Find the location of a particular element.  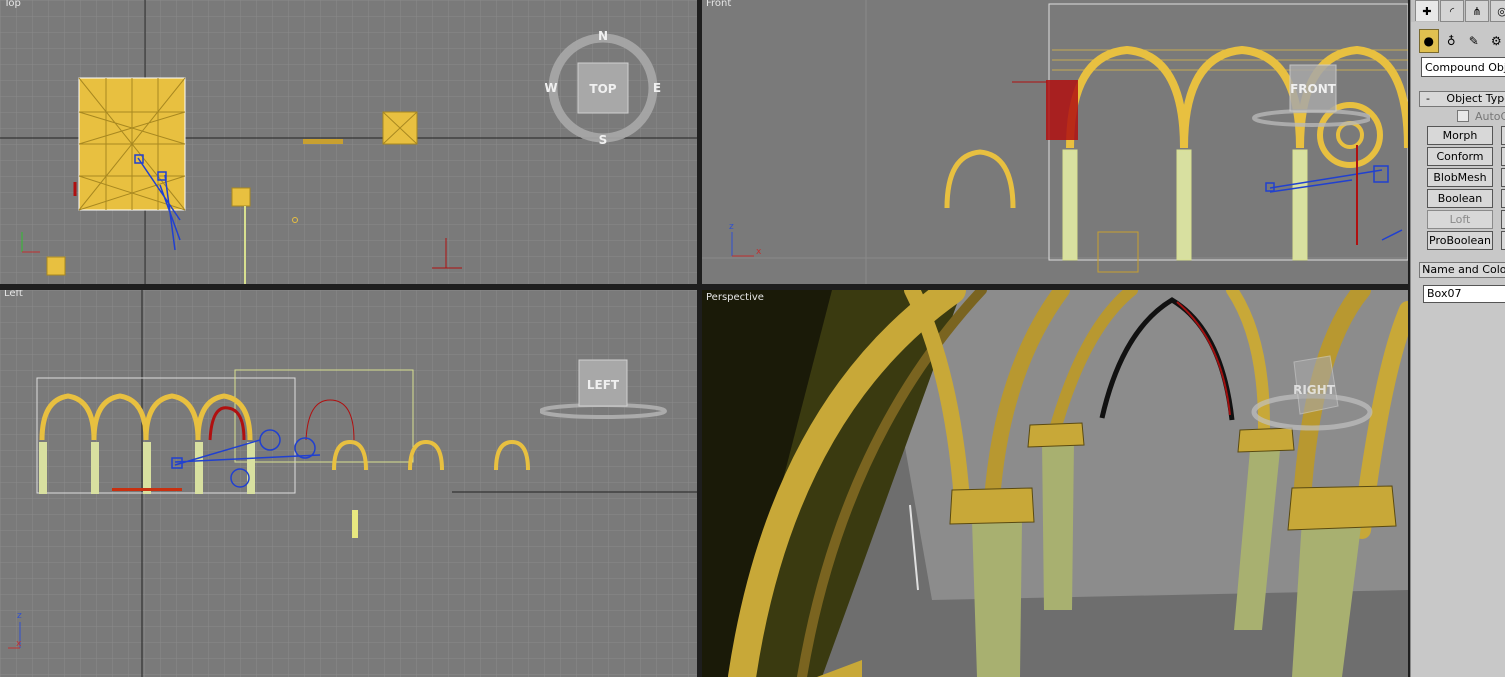

blobmesh-button: BlobMesh is located at coordinates (1460, 177).